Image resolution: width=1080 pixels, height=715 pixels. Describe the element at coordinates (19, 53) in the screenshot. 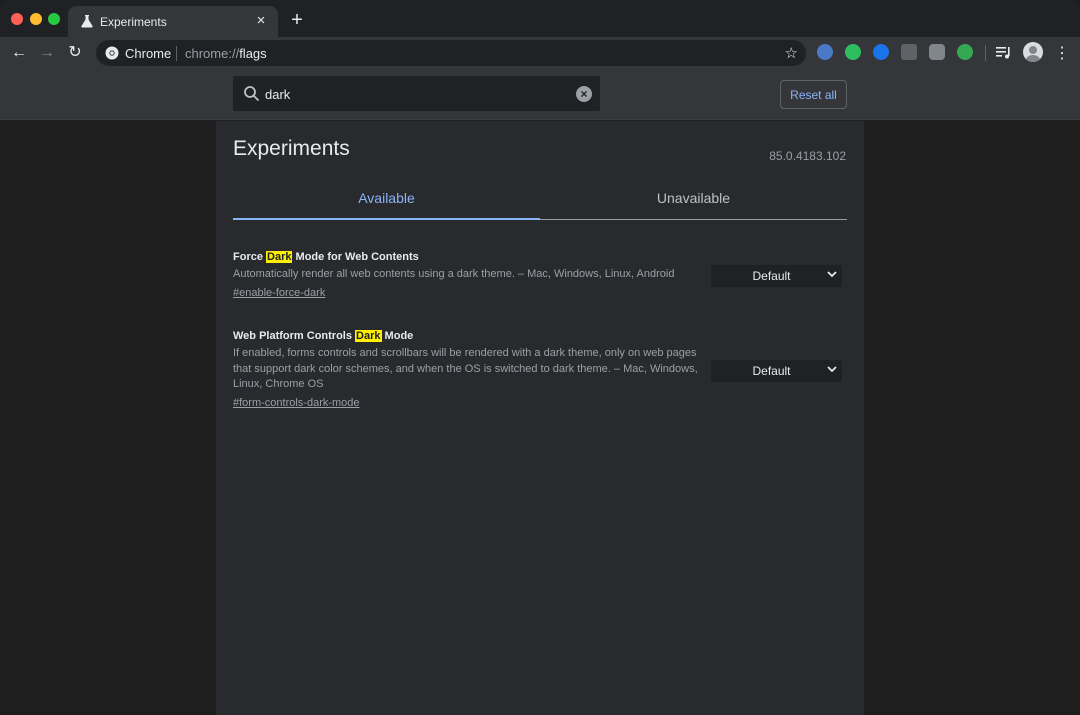

I see `back-button: ←` at that location.